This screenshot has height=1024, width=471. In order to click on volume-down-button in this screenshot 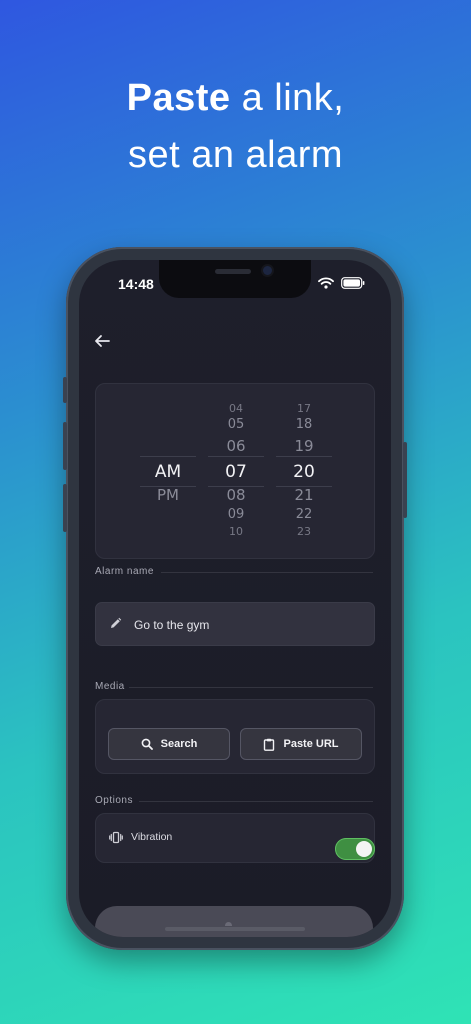, I will do `click(65, 508)`.